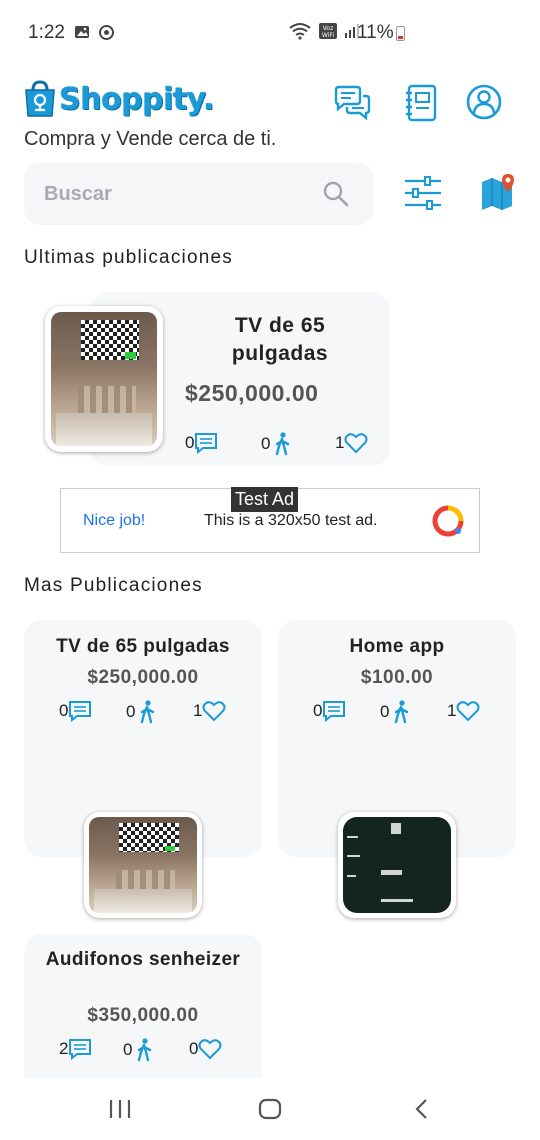 This screenshot has height=1140, width=540. Describe the element at coordinates (143, 959) in the screenshot. I see `listing-title: Audifonos senheizer` at that location.